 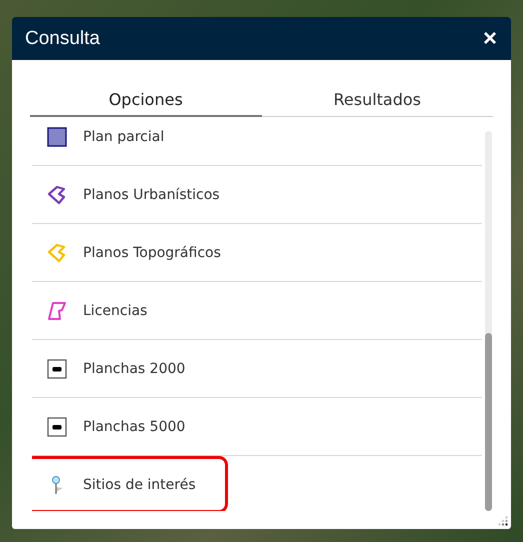 What do you see at coordinates (62, 39) in the screenshot?
I see `panel-title: Consulta` at bounding box center [62, 39].